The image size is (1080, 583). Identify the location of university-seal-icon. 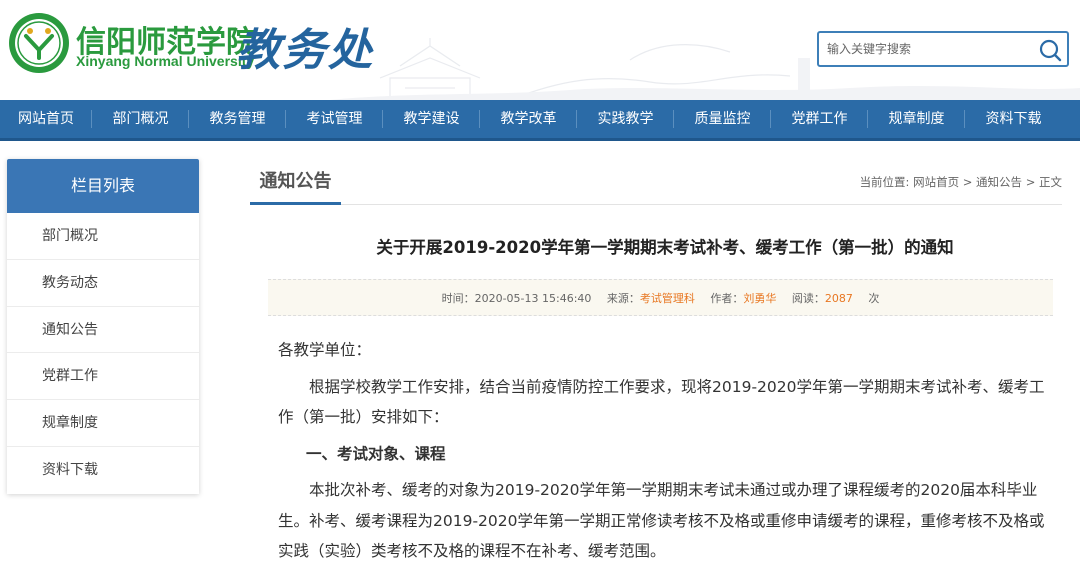
(39, 43).